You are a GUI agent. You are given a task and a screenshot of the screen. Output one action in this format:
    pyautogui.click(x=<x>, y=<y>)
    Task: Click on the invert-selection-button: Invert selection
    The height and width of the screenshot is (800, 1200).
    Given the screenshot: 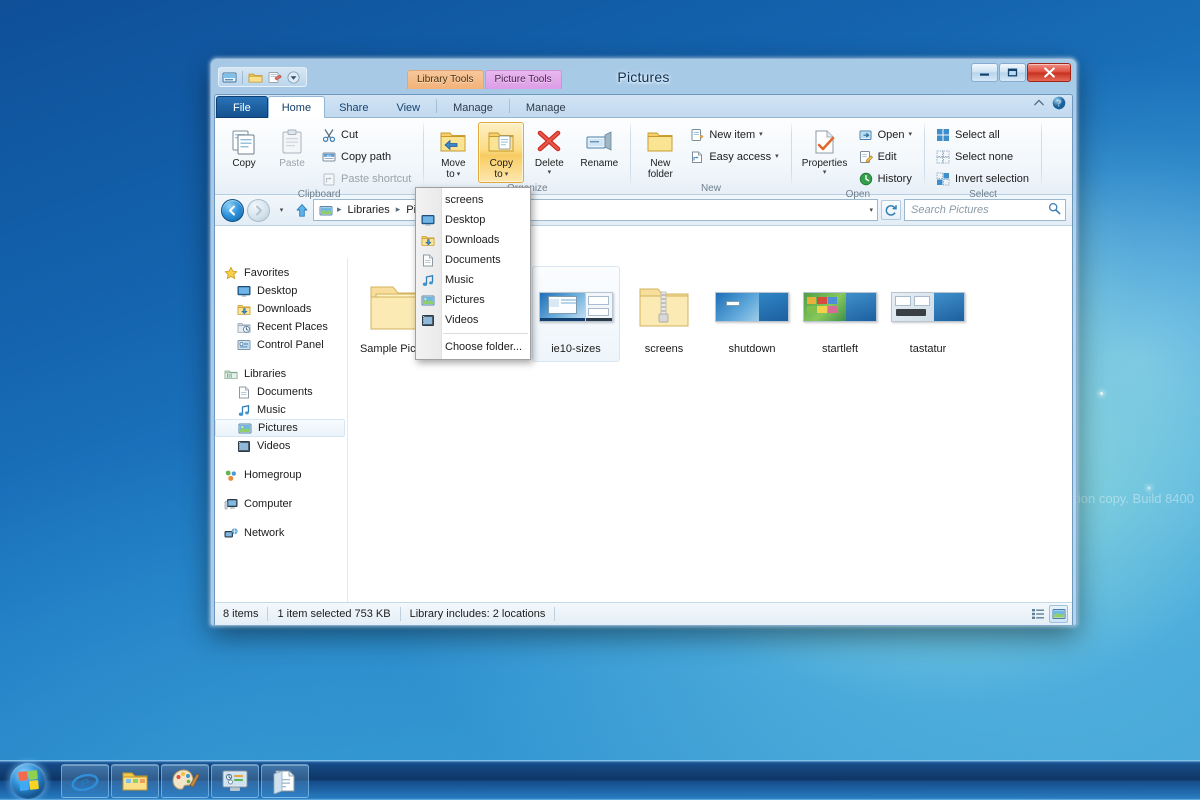 What is the action you would take?
    pyautogui.click(x=983, y=178)
    